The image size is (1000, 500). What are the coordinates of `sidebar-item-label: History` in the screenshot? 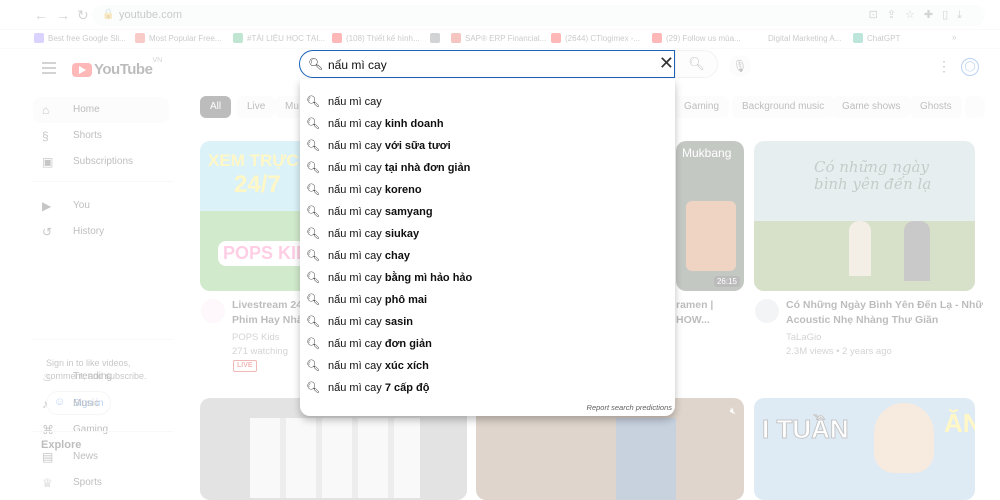 It's located at (89, 231).